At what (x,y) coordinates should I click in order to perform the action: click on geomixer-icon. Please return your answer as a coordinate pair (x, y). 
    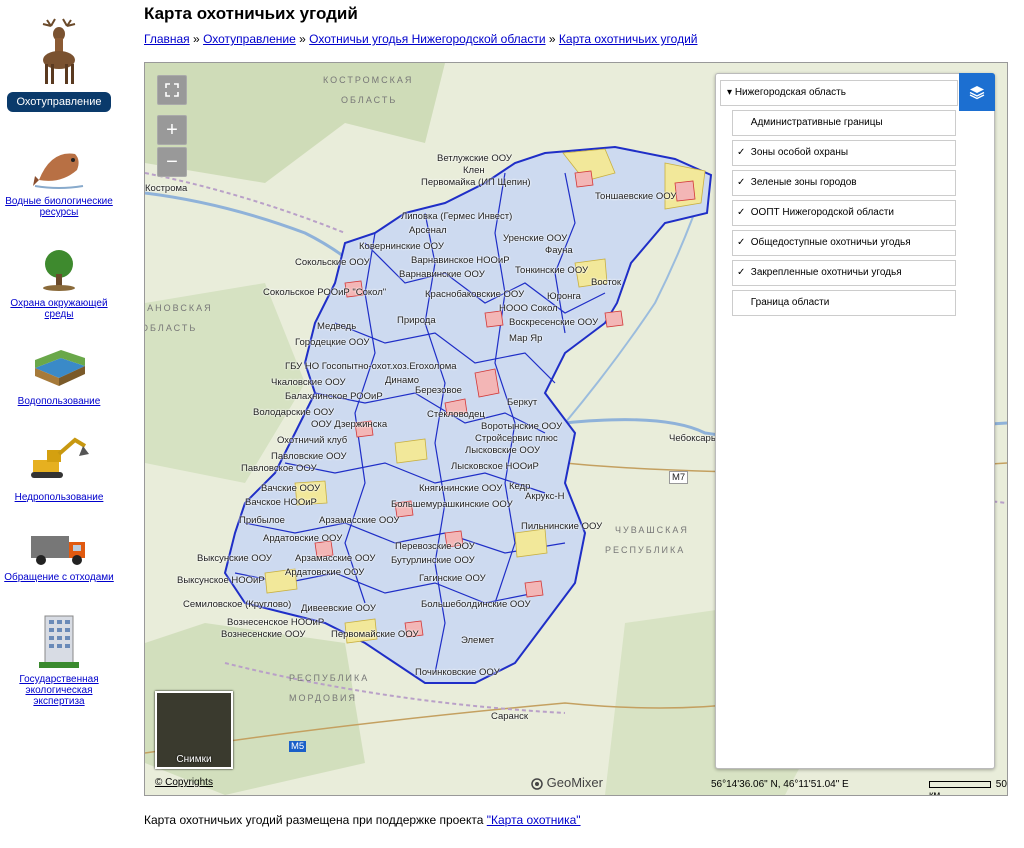
    Looking at the image, I should click on (537, 783).